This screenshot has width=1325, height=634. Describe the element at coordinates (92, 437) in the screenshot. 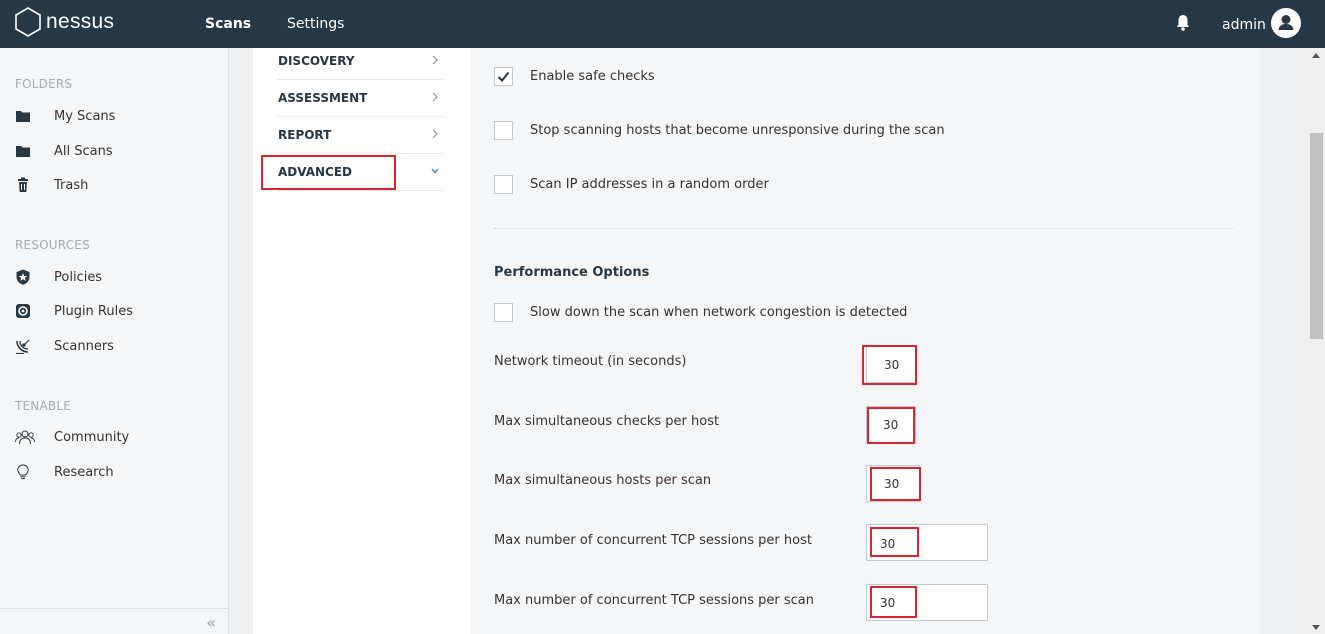

I see `sidebar-item-label: Community` at that location.